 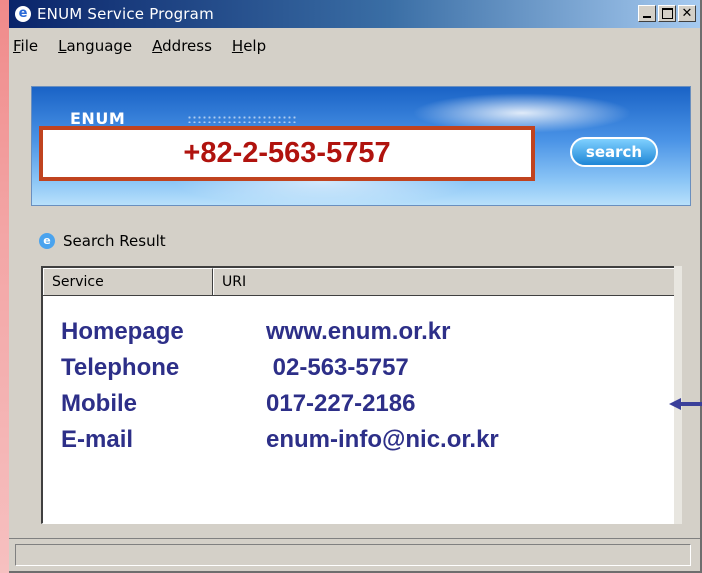 What do you see at coordinates (47, 241) in the screenshot?
I see `result-icon: e` at bounding box center [47, 241].